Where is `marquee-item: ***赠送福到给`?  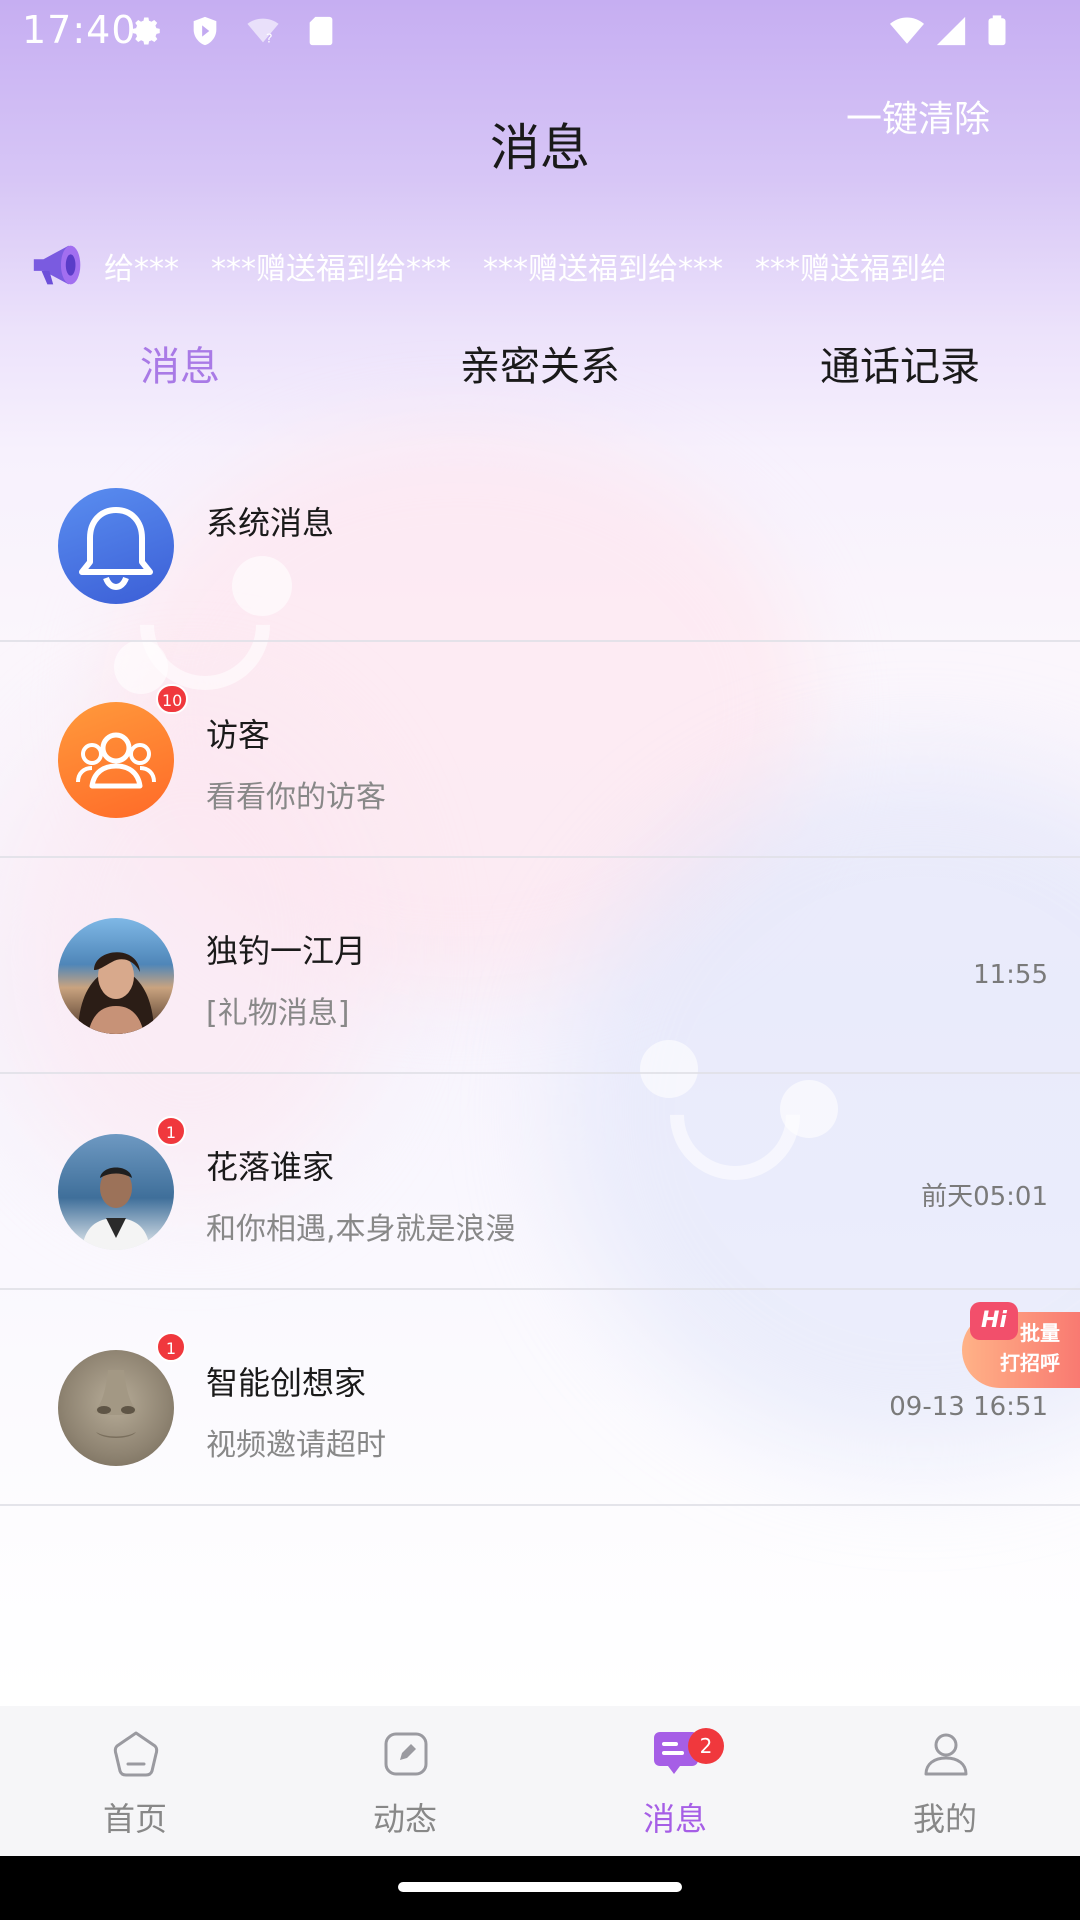
marquee-item: ***赠送福到给 is located at coordinates (849, 269).